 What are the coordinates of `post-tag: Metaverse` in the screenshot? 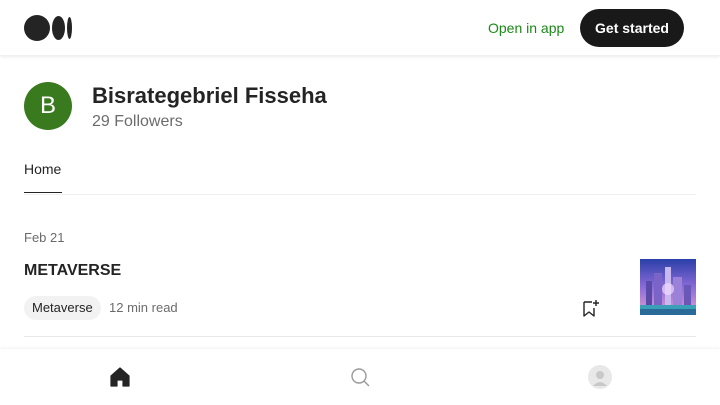 It's located at (62, 308).